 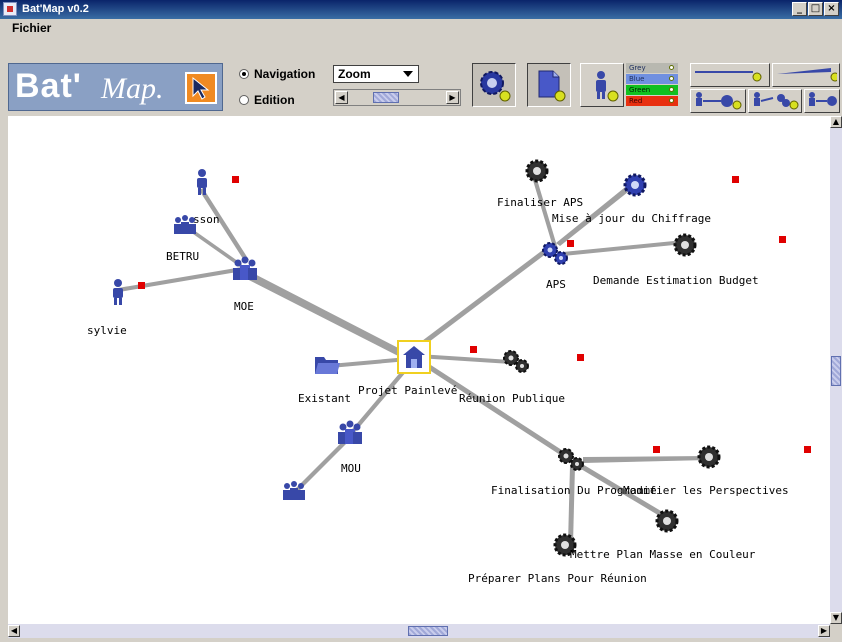 I want to click on link-person-doc-button, so click(x=822, y=101).